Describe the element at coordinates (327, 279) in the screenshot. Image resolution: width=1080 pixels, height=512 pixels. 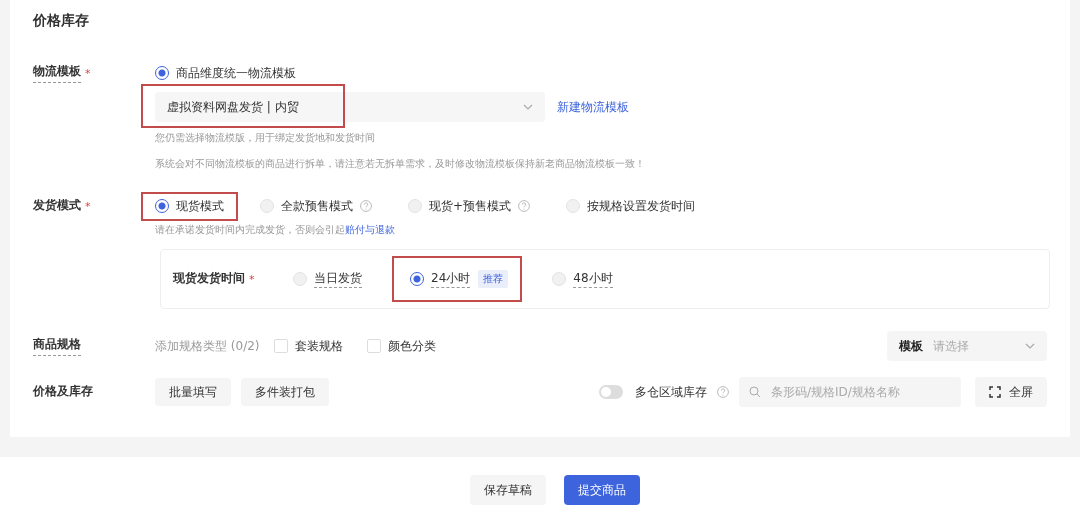
I see `radio-option: 当日发货` at that location.